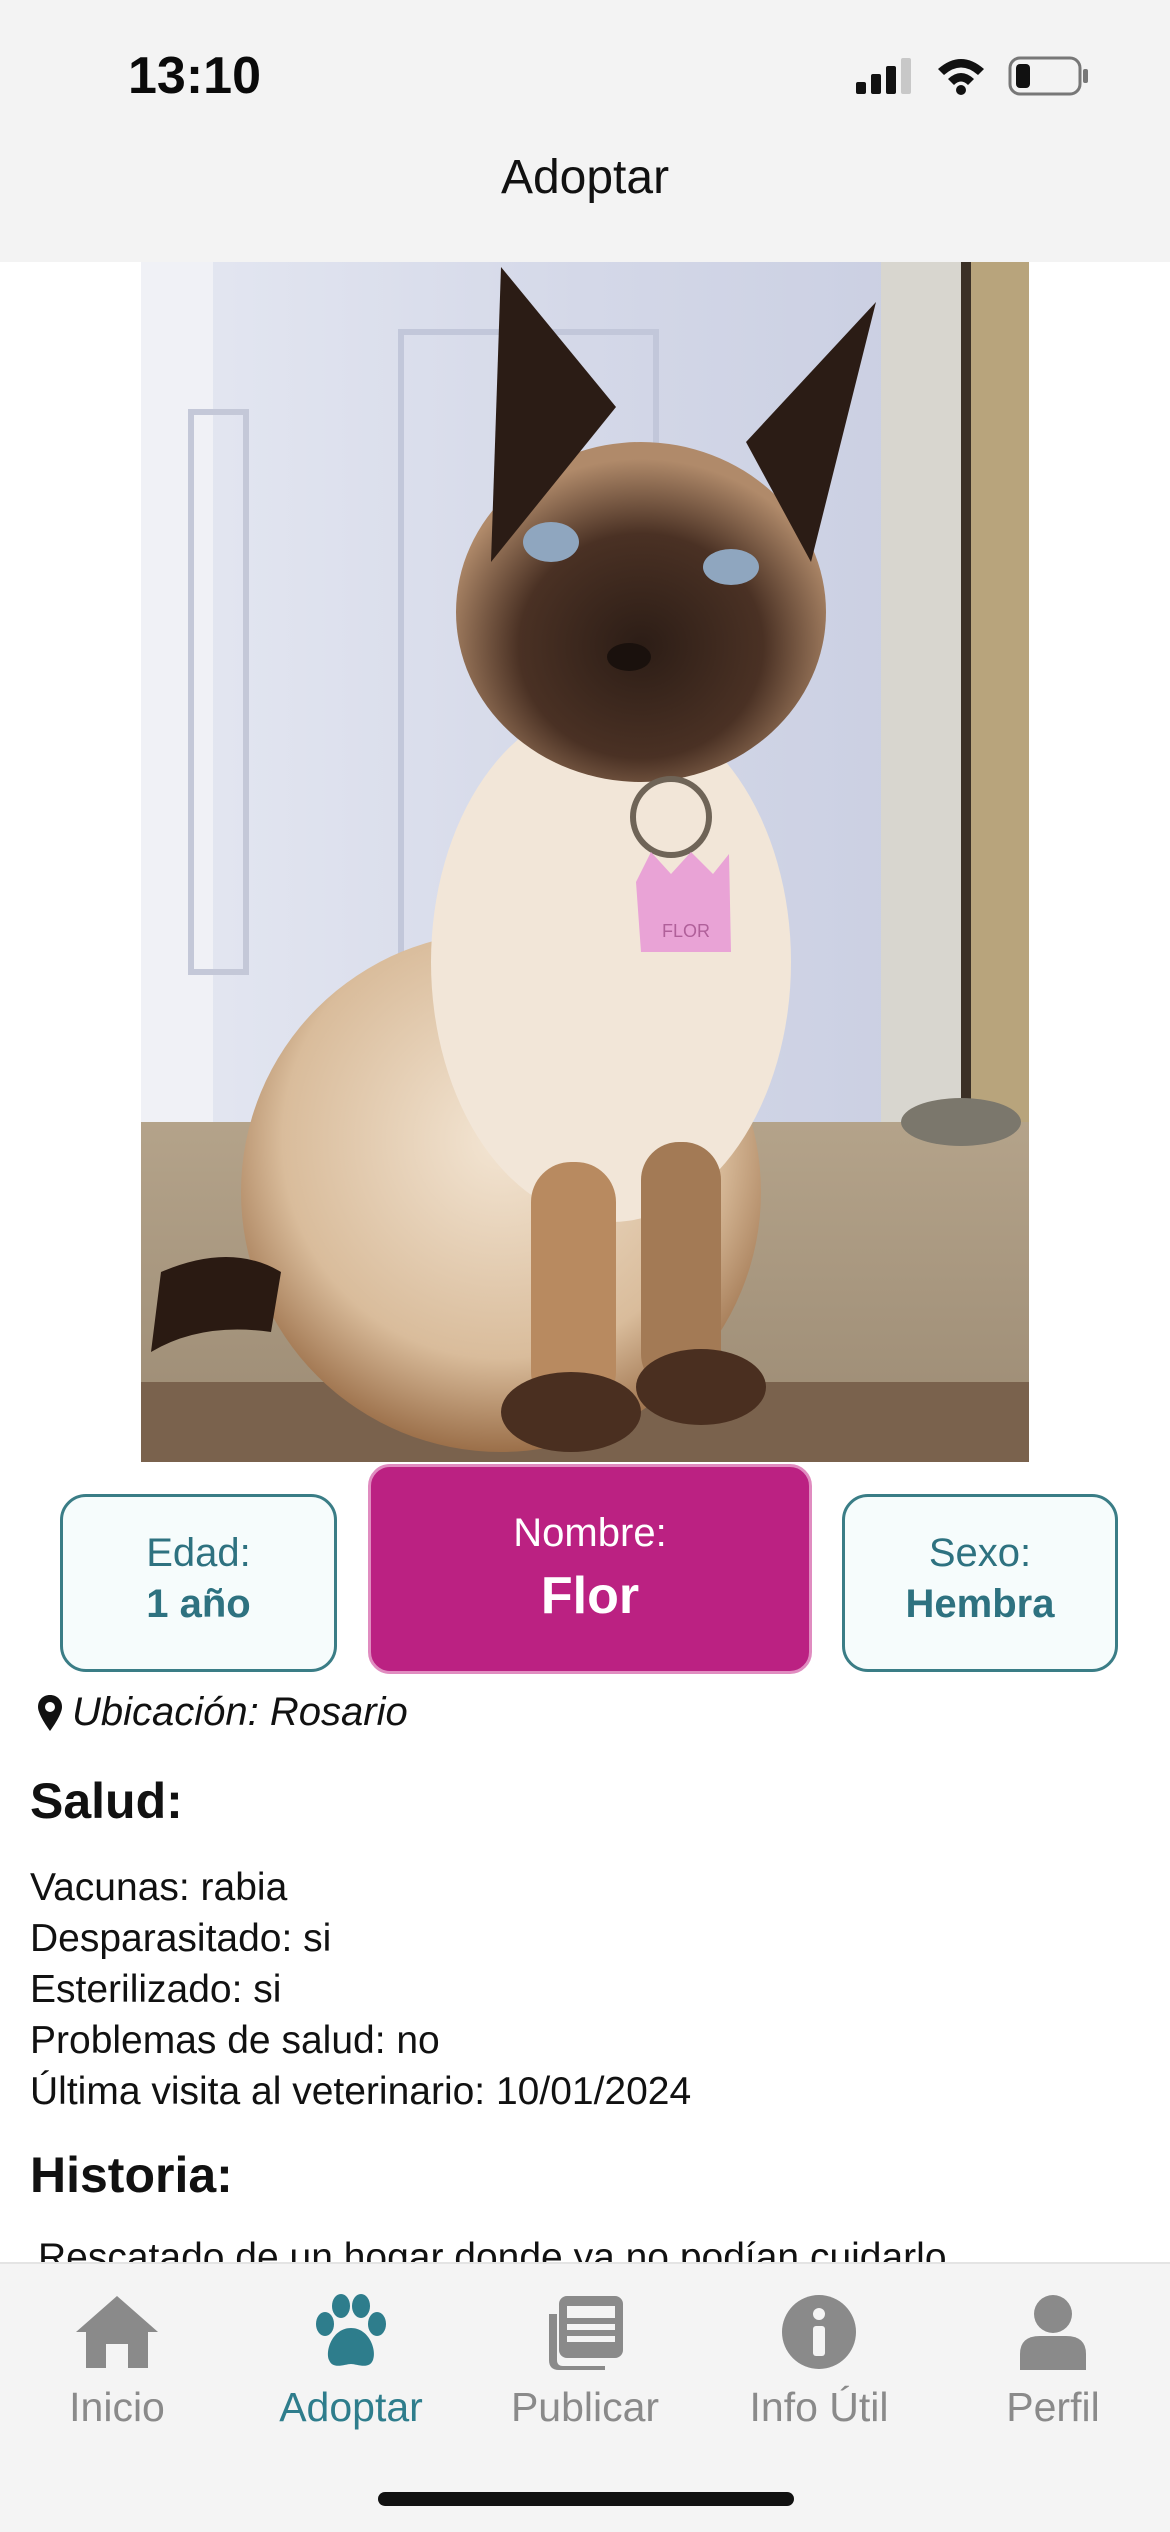  I want to click on name-value: Flor, so click(590, 1596).